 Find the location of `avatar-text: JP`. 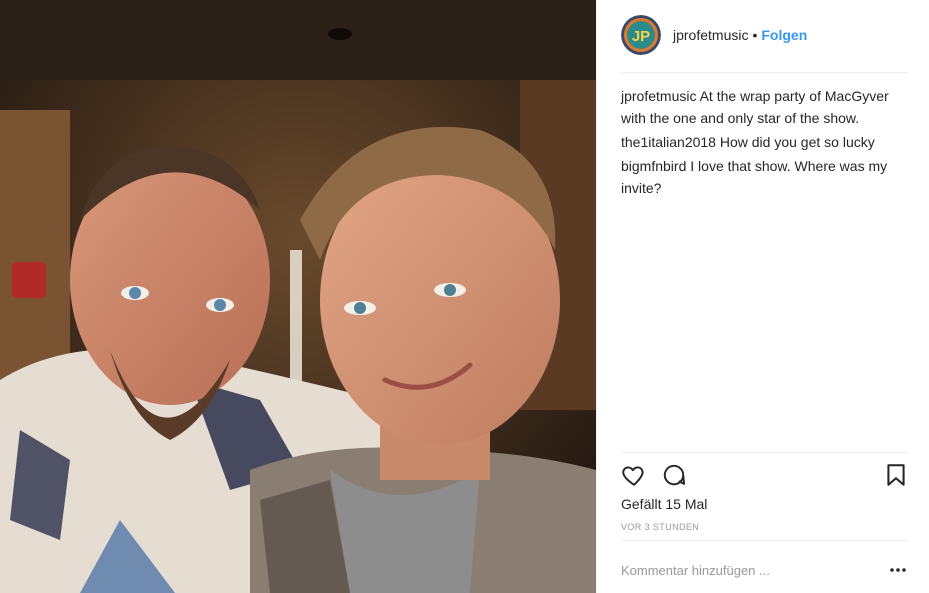

avatar-text: JP is located at coordinates (641, 36).